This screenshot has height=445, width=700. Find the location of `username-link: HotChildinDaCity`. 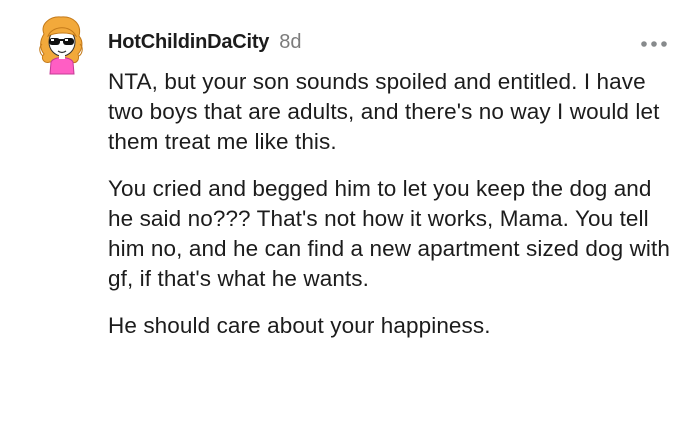

username-link: HotChildinDaCity is located at coordinates (188, 42).